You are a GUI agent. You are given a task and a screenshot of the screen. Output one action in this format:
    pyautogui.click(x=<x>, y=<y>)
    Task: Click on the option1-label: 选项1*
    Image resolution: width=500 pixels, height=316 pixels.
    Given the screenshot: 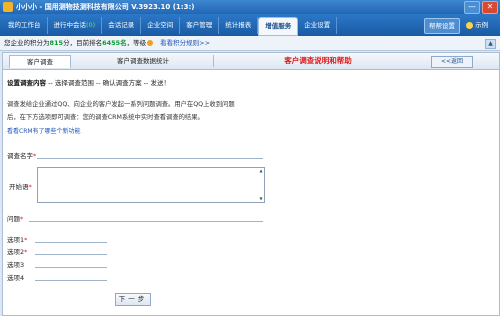 What is the action you would take?
    pyautogui.click(x=17, y=239)
    